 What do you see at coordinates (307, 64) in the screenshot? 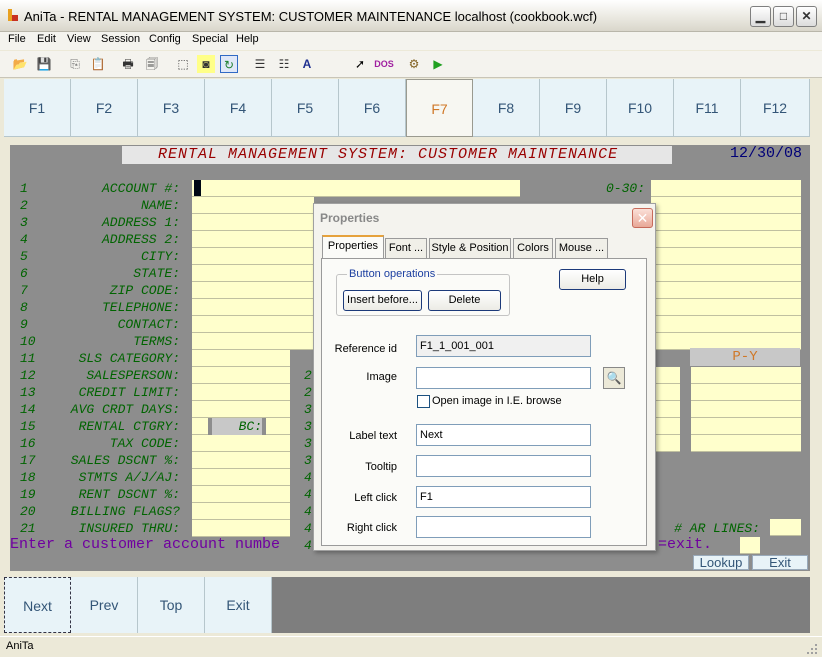
I see `font-icon: A` at bounding box center [307, 64].